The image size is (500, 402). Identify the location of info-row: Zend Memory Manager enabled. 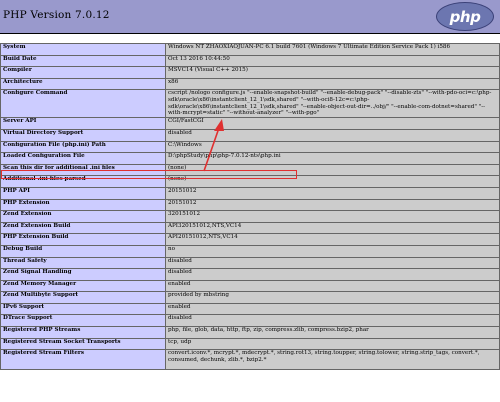
(250, 286).